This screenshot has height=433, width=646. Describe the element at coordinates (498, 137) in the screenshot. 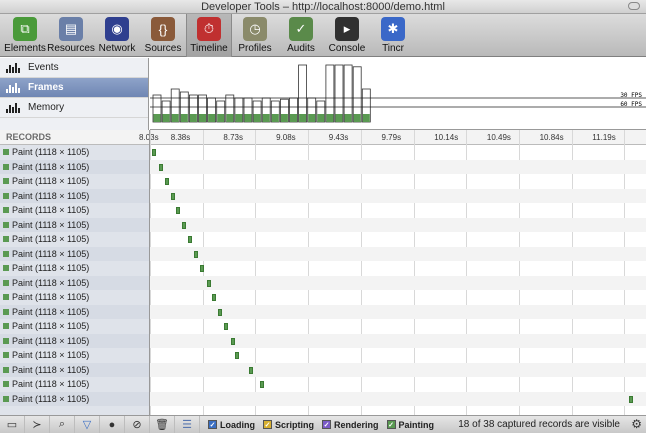

I see `time-tick-label: 10.49s` at that location.